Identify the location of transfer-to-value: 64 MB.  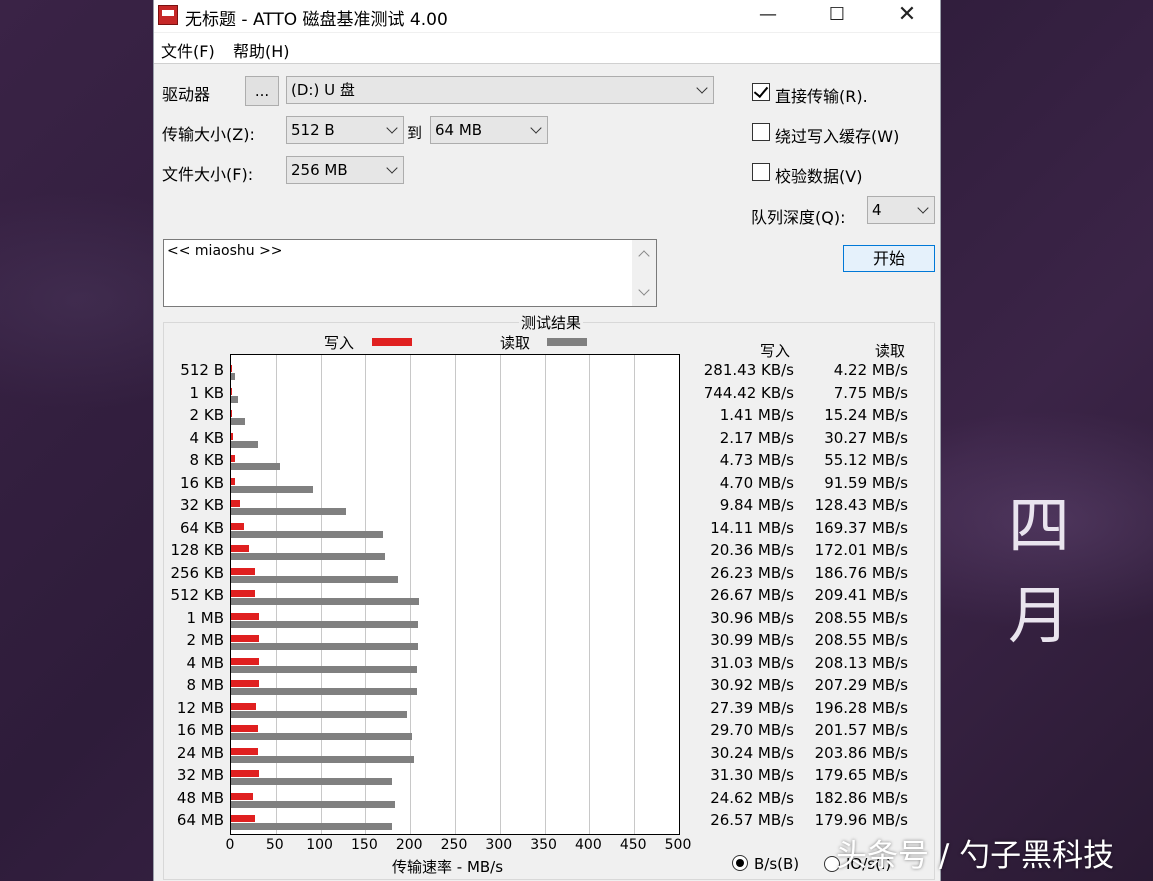
(459, 130).